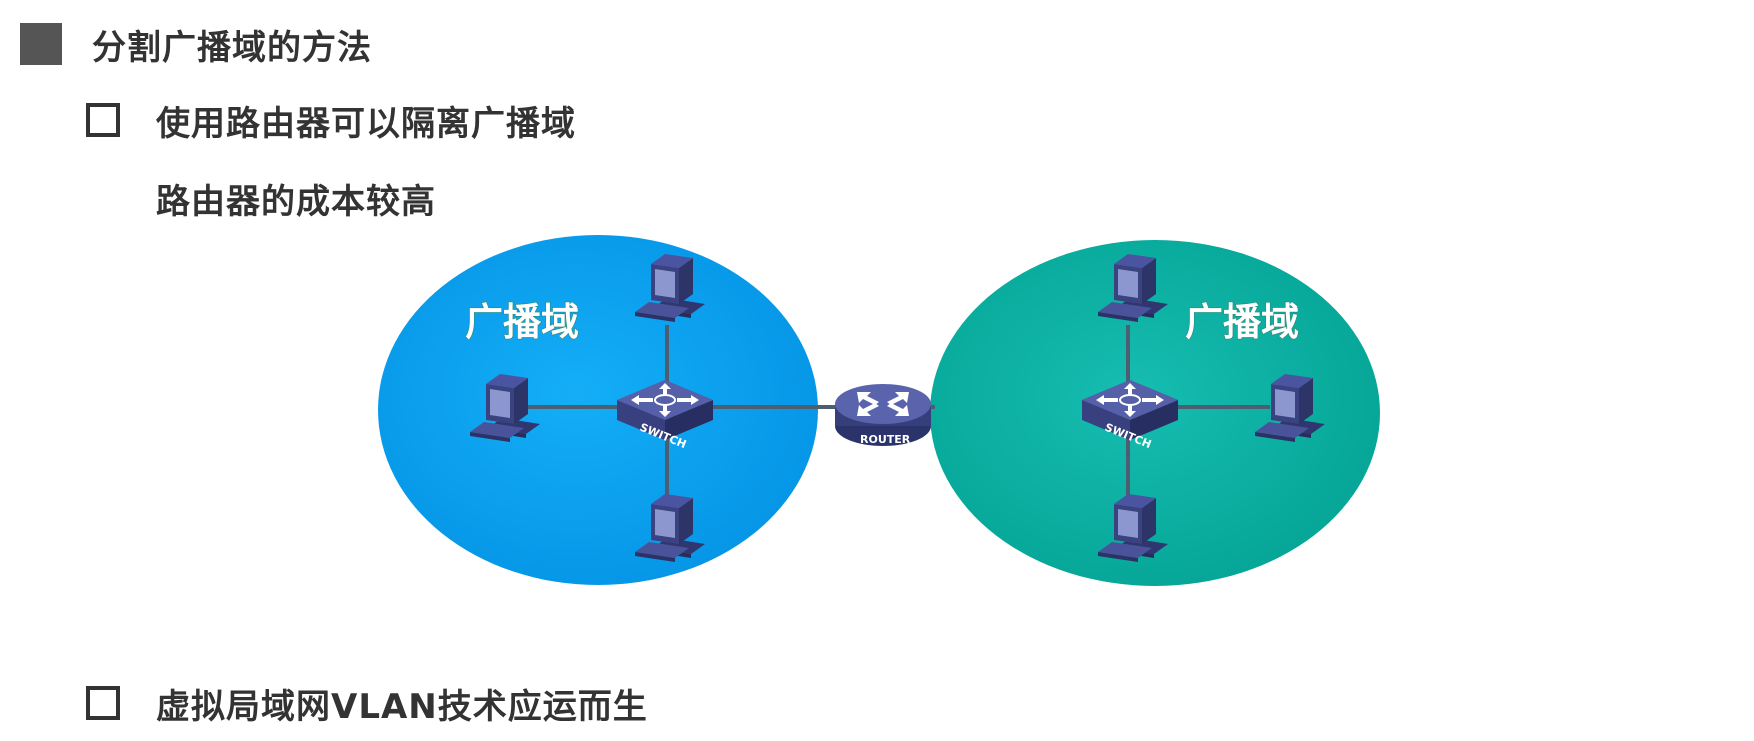  What do you see at coordinates (883, 415) in the screenshot?
I see `router-icon: ROUTER` at bounding box center [883, 415].